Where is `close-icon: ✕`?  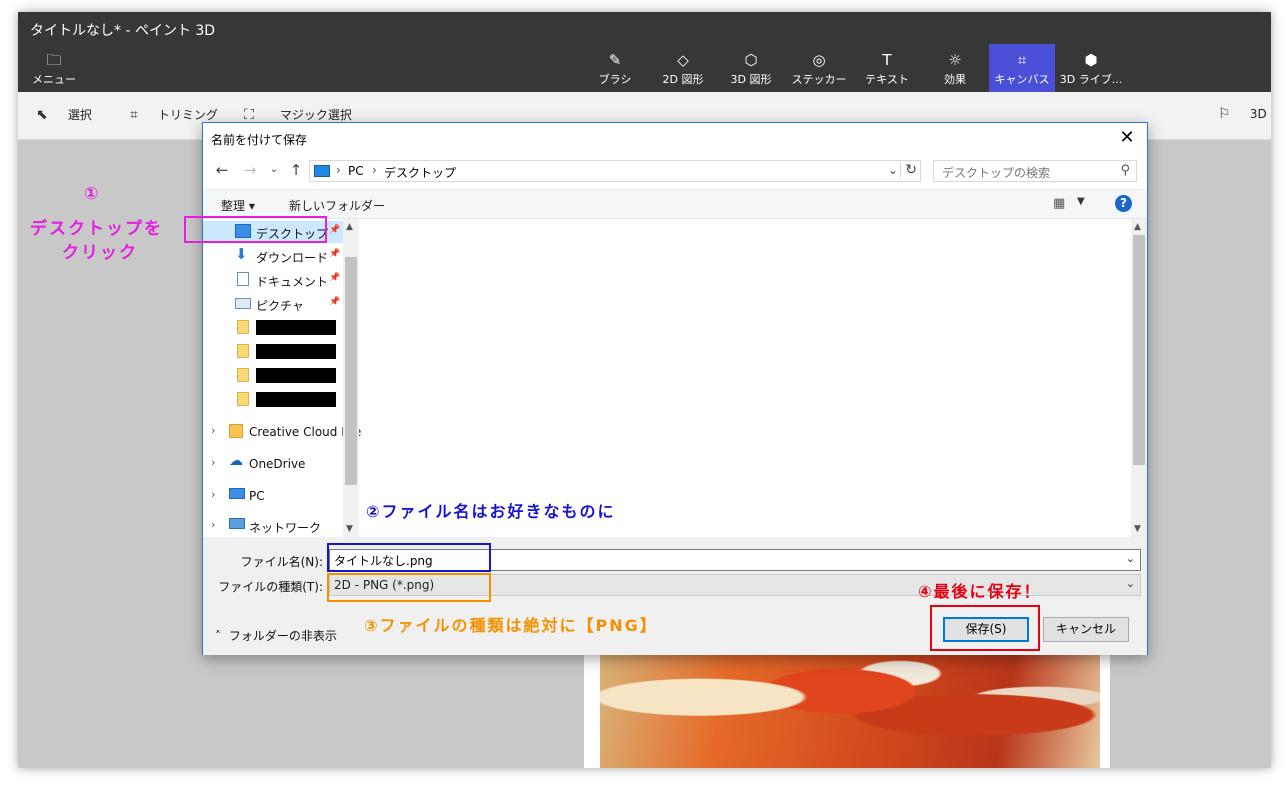
close-icon: ✕ is located at coordinates (1127, 138).